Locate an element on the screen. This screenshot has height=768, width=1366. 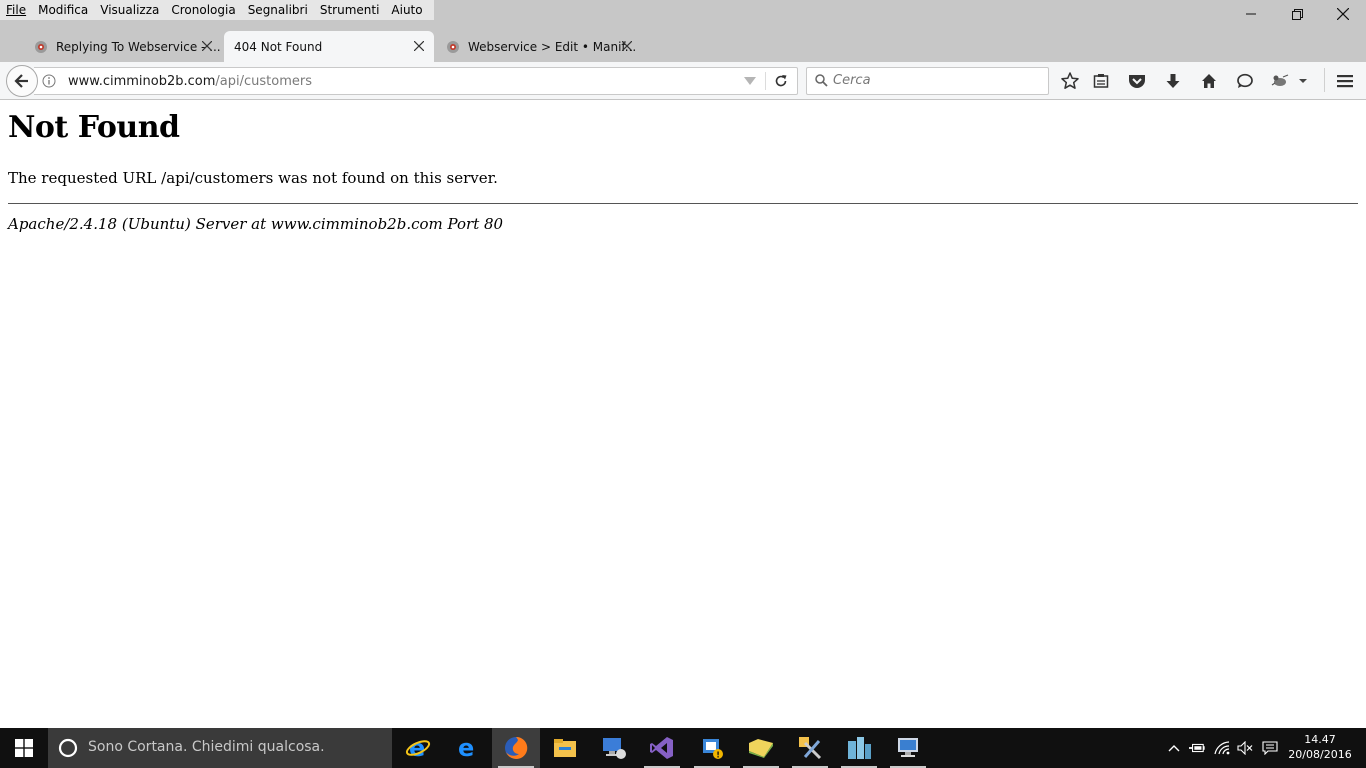
bookmark-star-icon is located at coordinates (1070, 80).